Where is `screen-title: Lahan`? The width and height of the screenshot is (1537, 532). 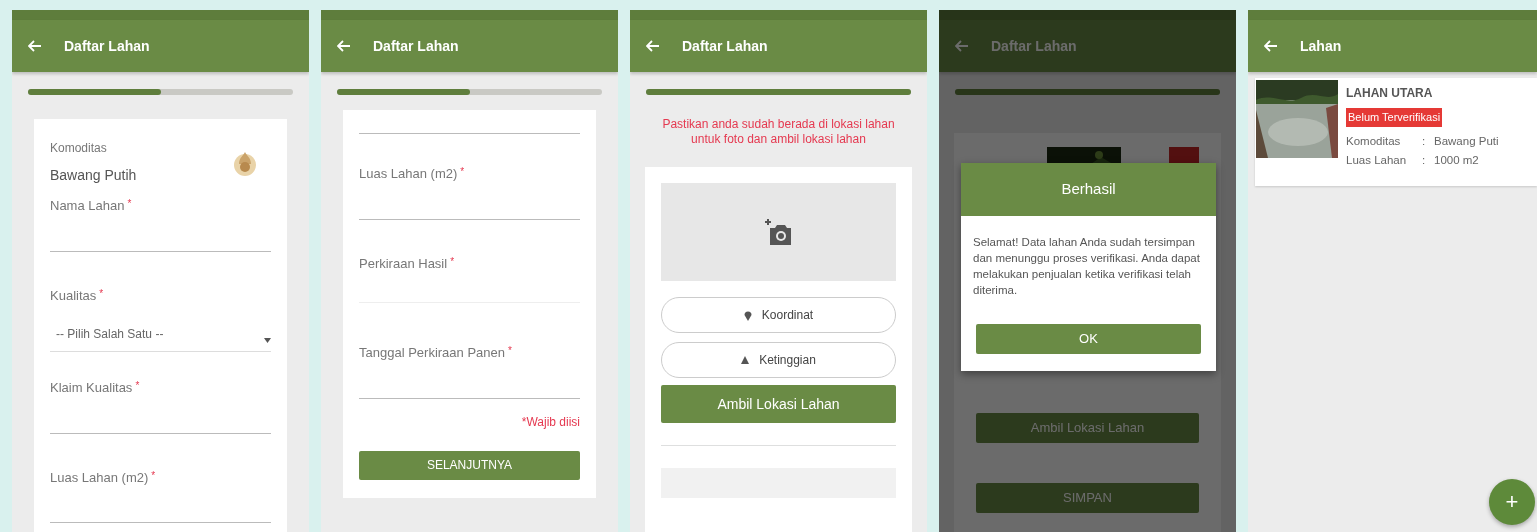
screen-title: Lahan is located at coordinates (1321, 46).